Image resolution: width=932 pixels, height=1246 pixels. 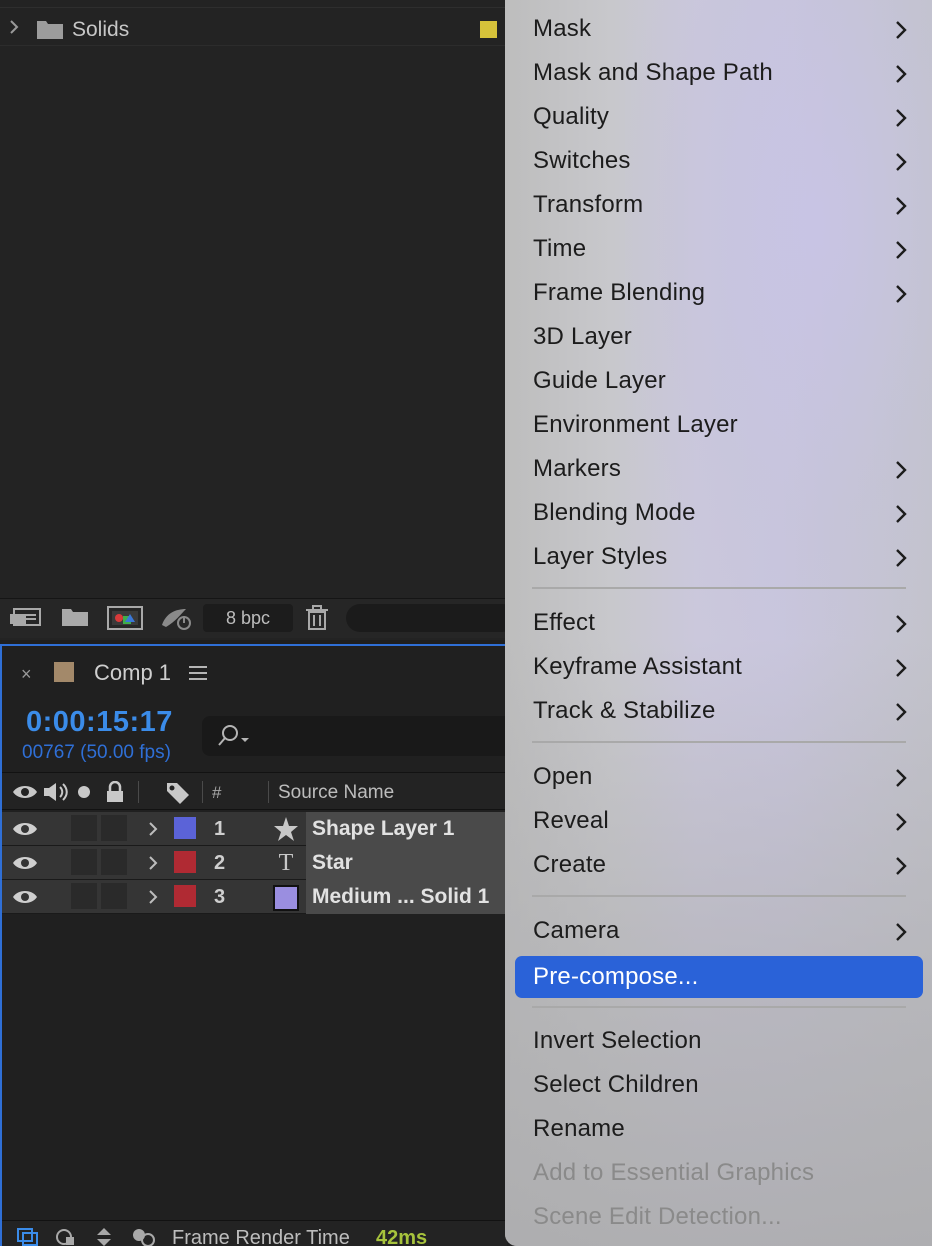 I want to click on render-time-icon, so click(x=143, y=1236).